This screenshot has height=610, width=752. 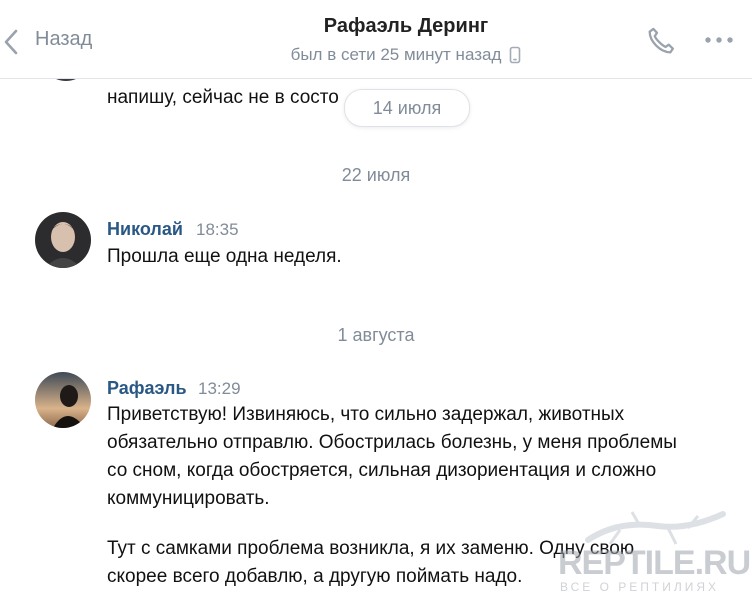 I want to click on more-dots-icon, so click(x=719, y=40).